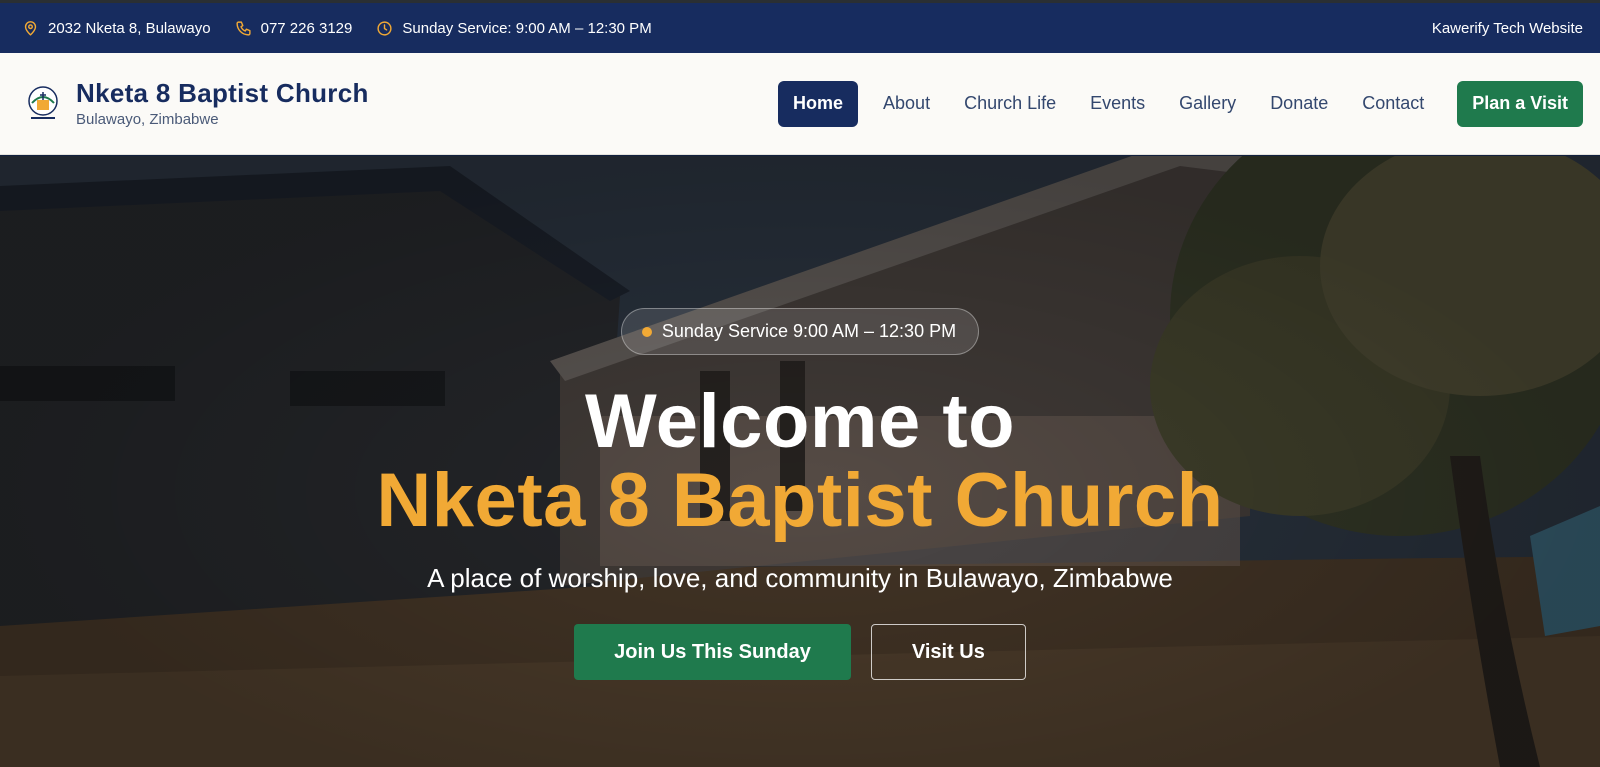 The height and width of the screenshot is (767, 1600). I want to click on church-location: Bulawayo, Zimbabwe, so click(147, 119).